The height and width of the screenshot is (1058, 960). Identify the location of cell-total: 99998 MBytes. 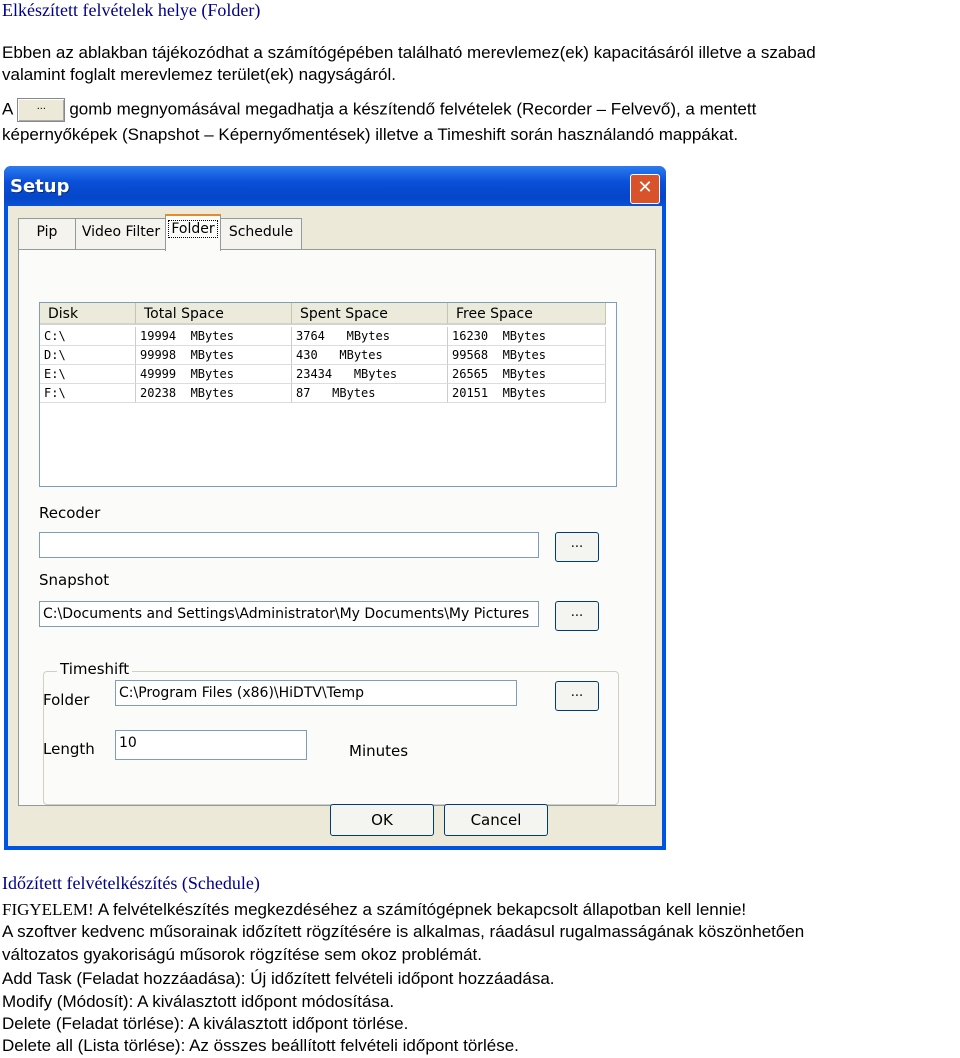
(214, 355).